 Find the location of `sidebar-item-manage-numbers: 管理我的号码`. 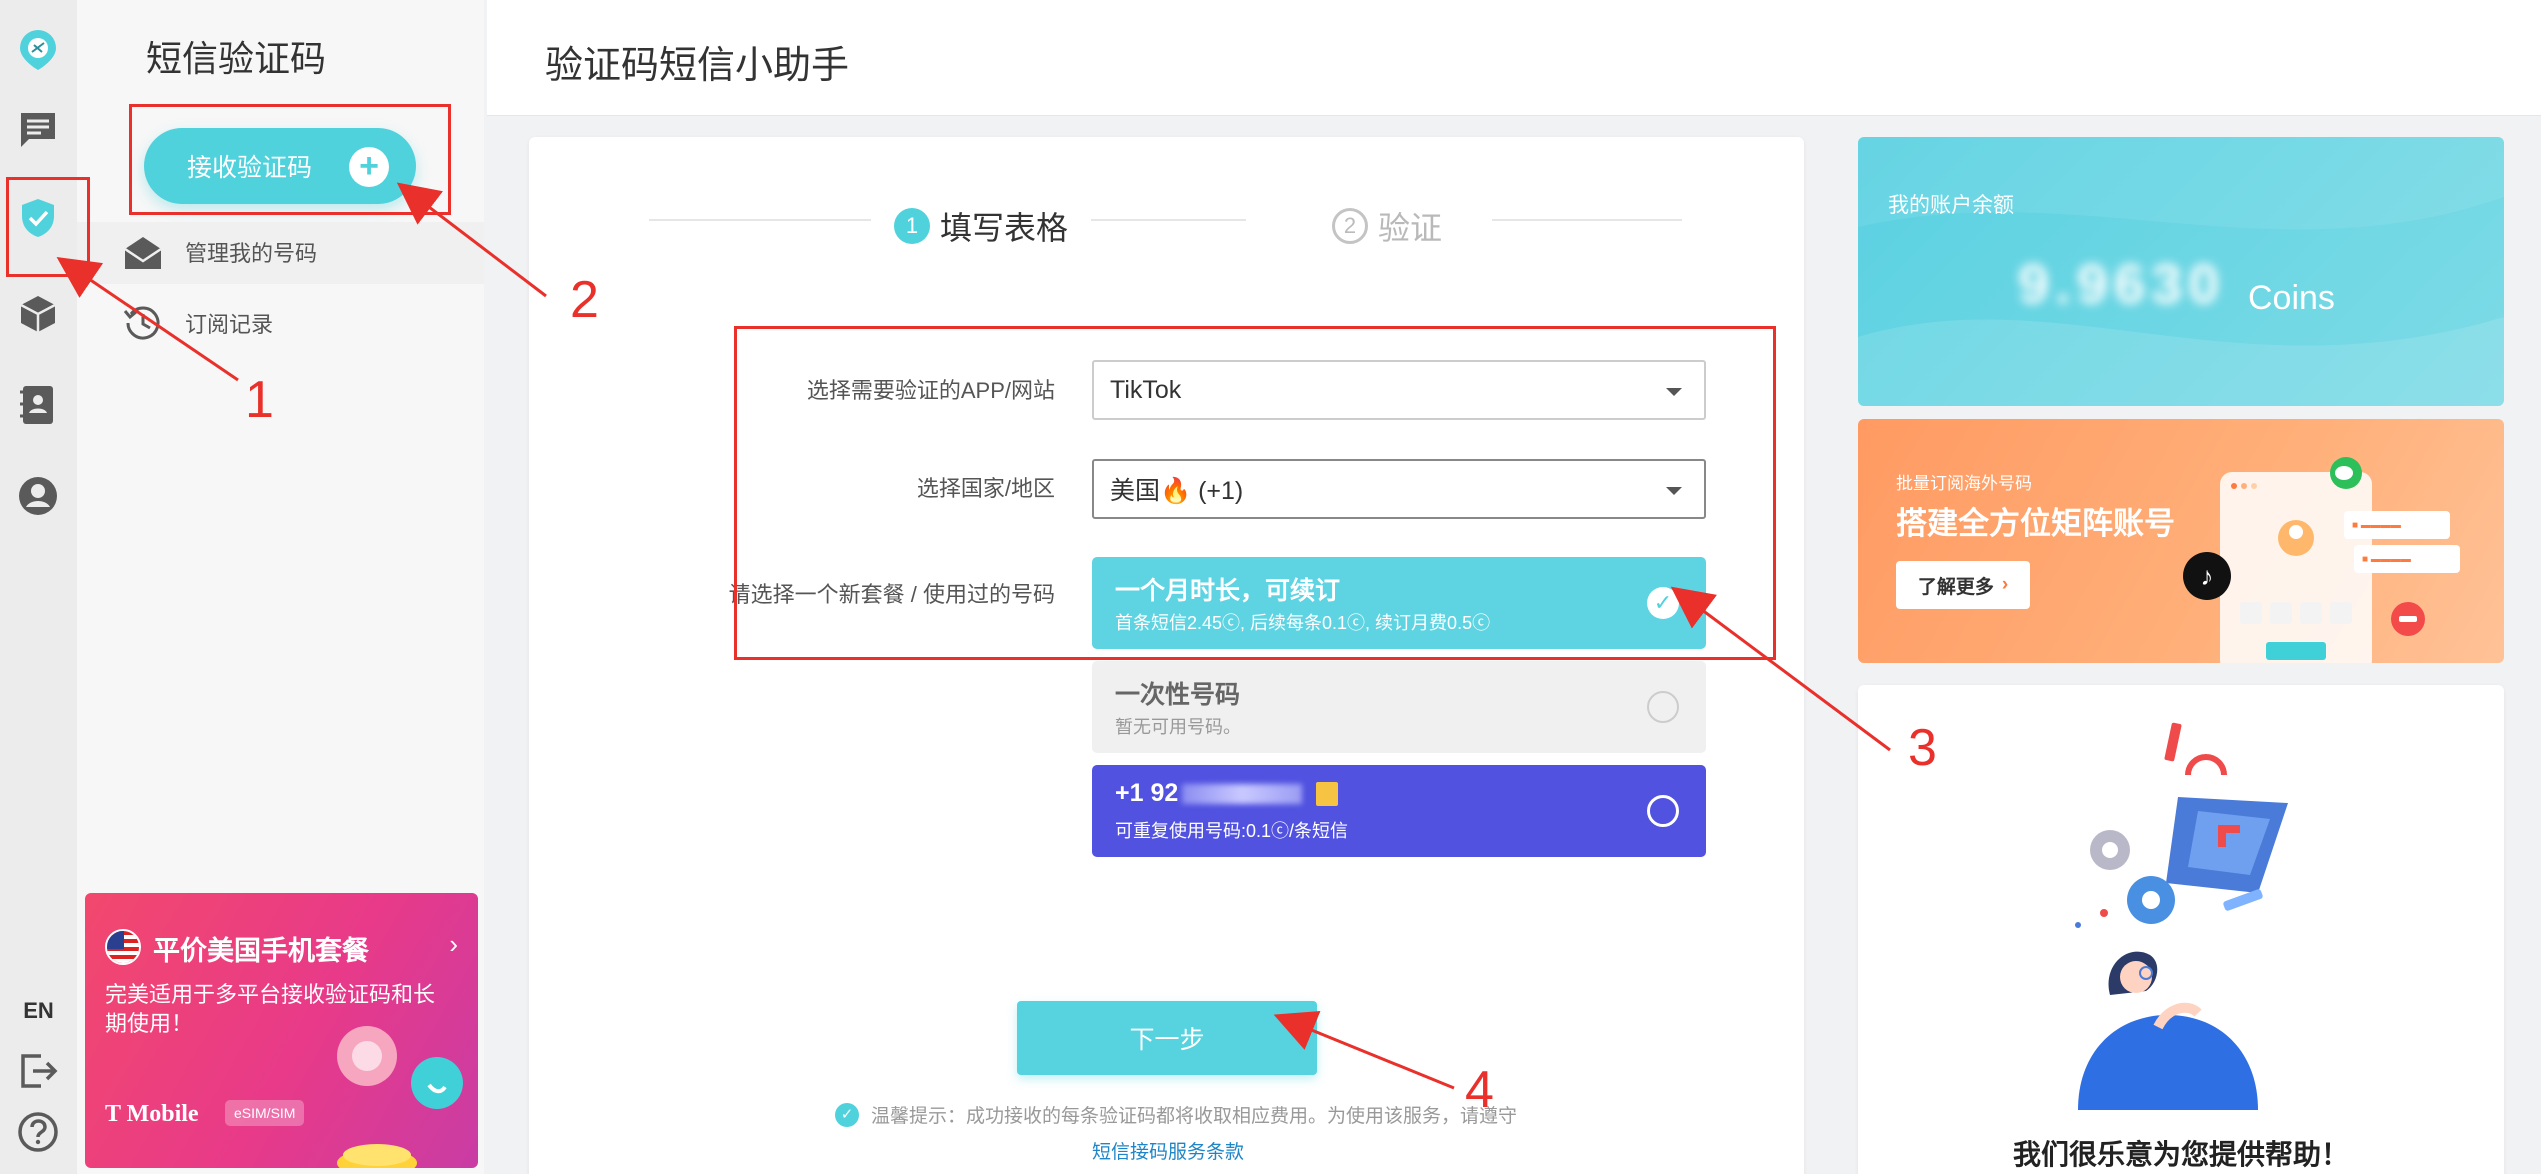

sidebar-item-manage-numbers: 管理我的号码 is located at coordinates (219, 252).